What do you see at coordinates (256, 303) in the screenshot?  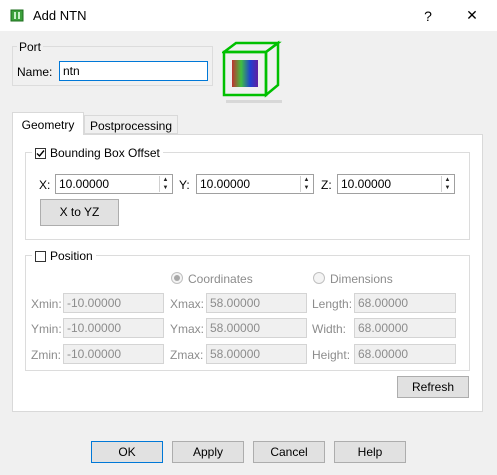 I see `xmax-input: 58.00000` at bounding box center [256, 303].